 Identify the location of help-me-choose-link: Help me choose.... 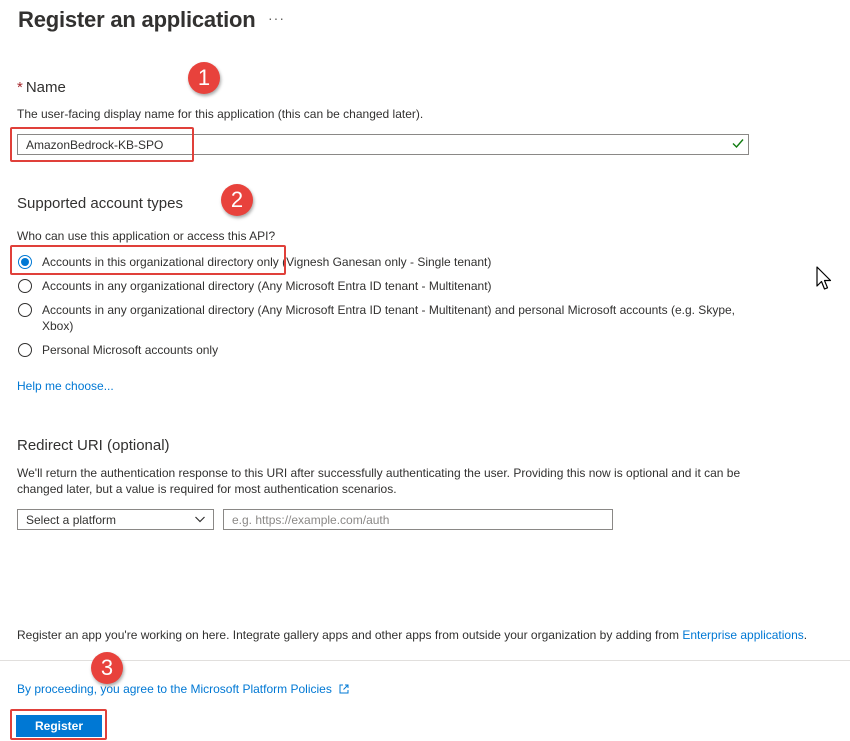
(65, 386).